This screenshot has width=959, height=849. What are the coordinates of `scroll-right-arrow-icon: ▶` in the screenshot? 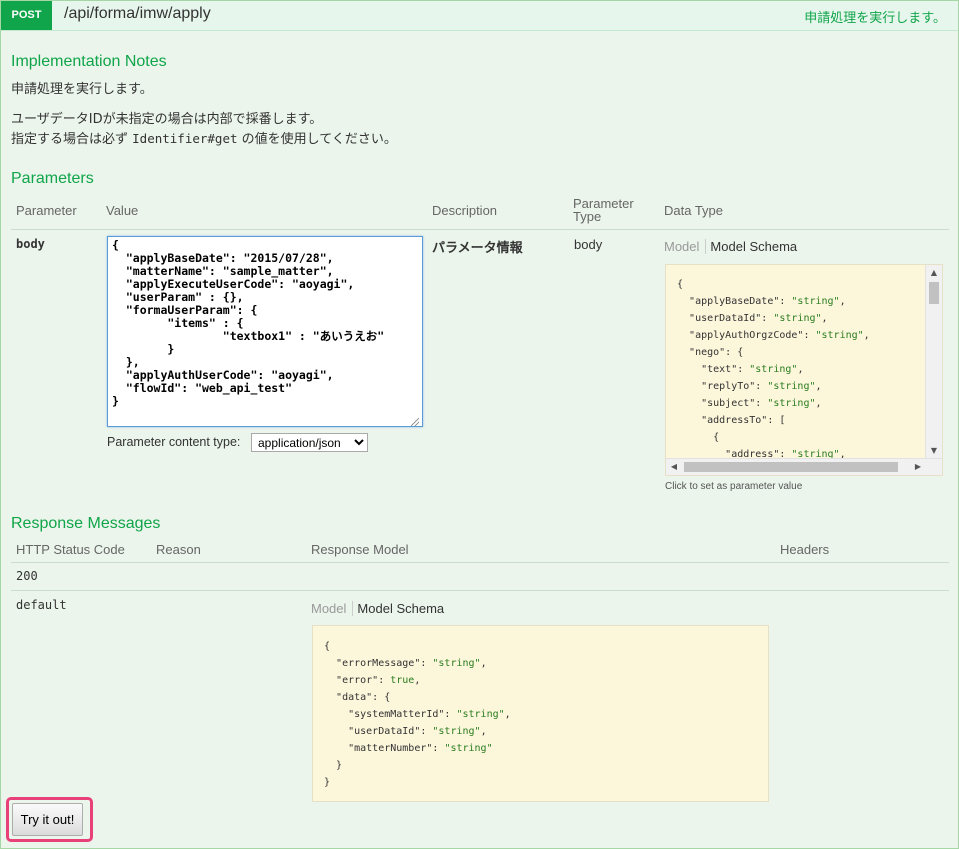 It's located at (918, 467).